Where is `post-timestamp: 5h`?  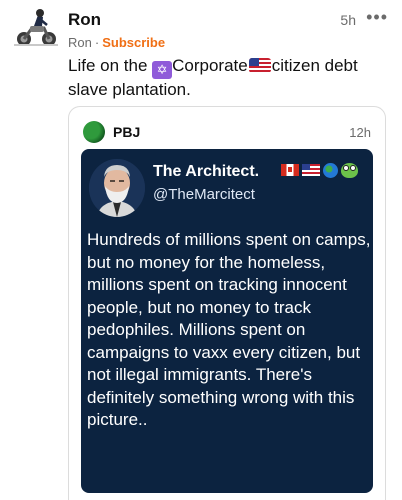
post-timestamp: 5h is located at coordinates (348, 20).